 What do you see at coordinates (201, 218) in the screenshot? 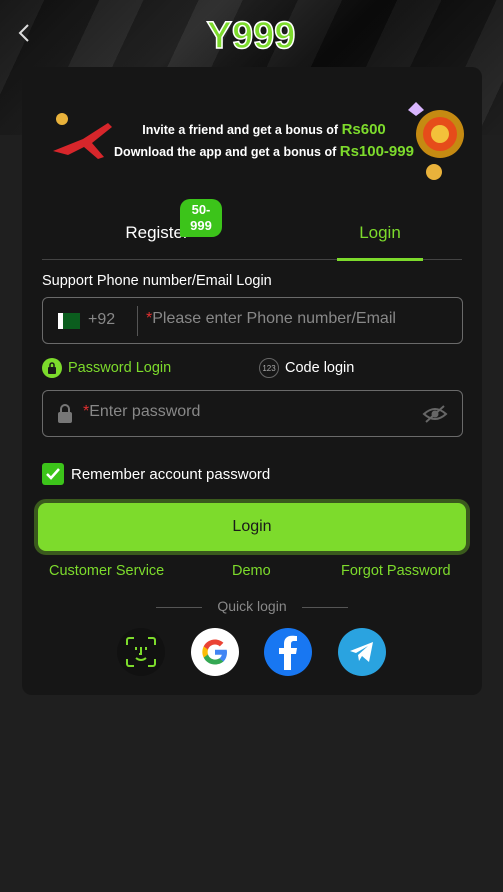
I see `register-bonus-badge: 50-999` at bounding box center [201, 218].